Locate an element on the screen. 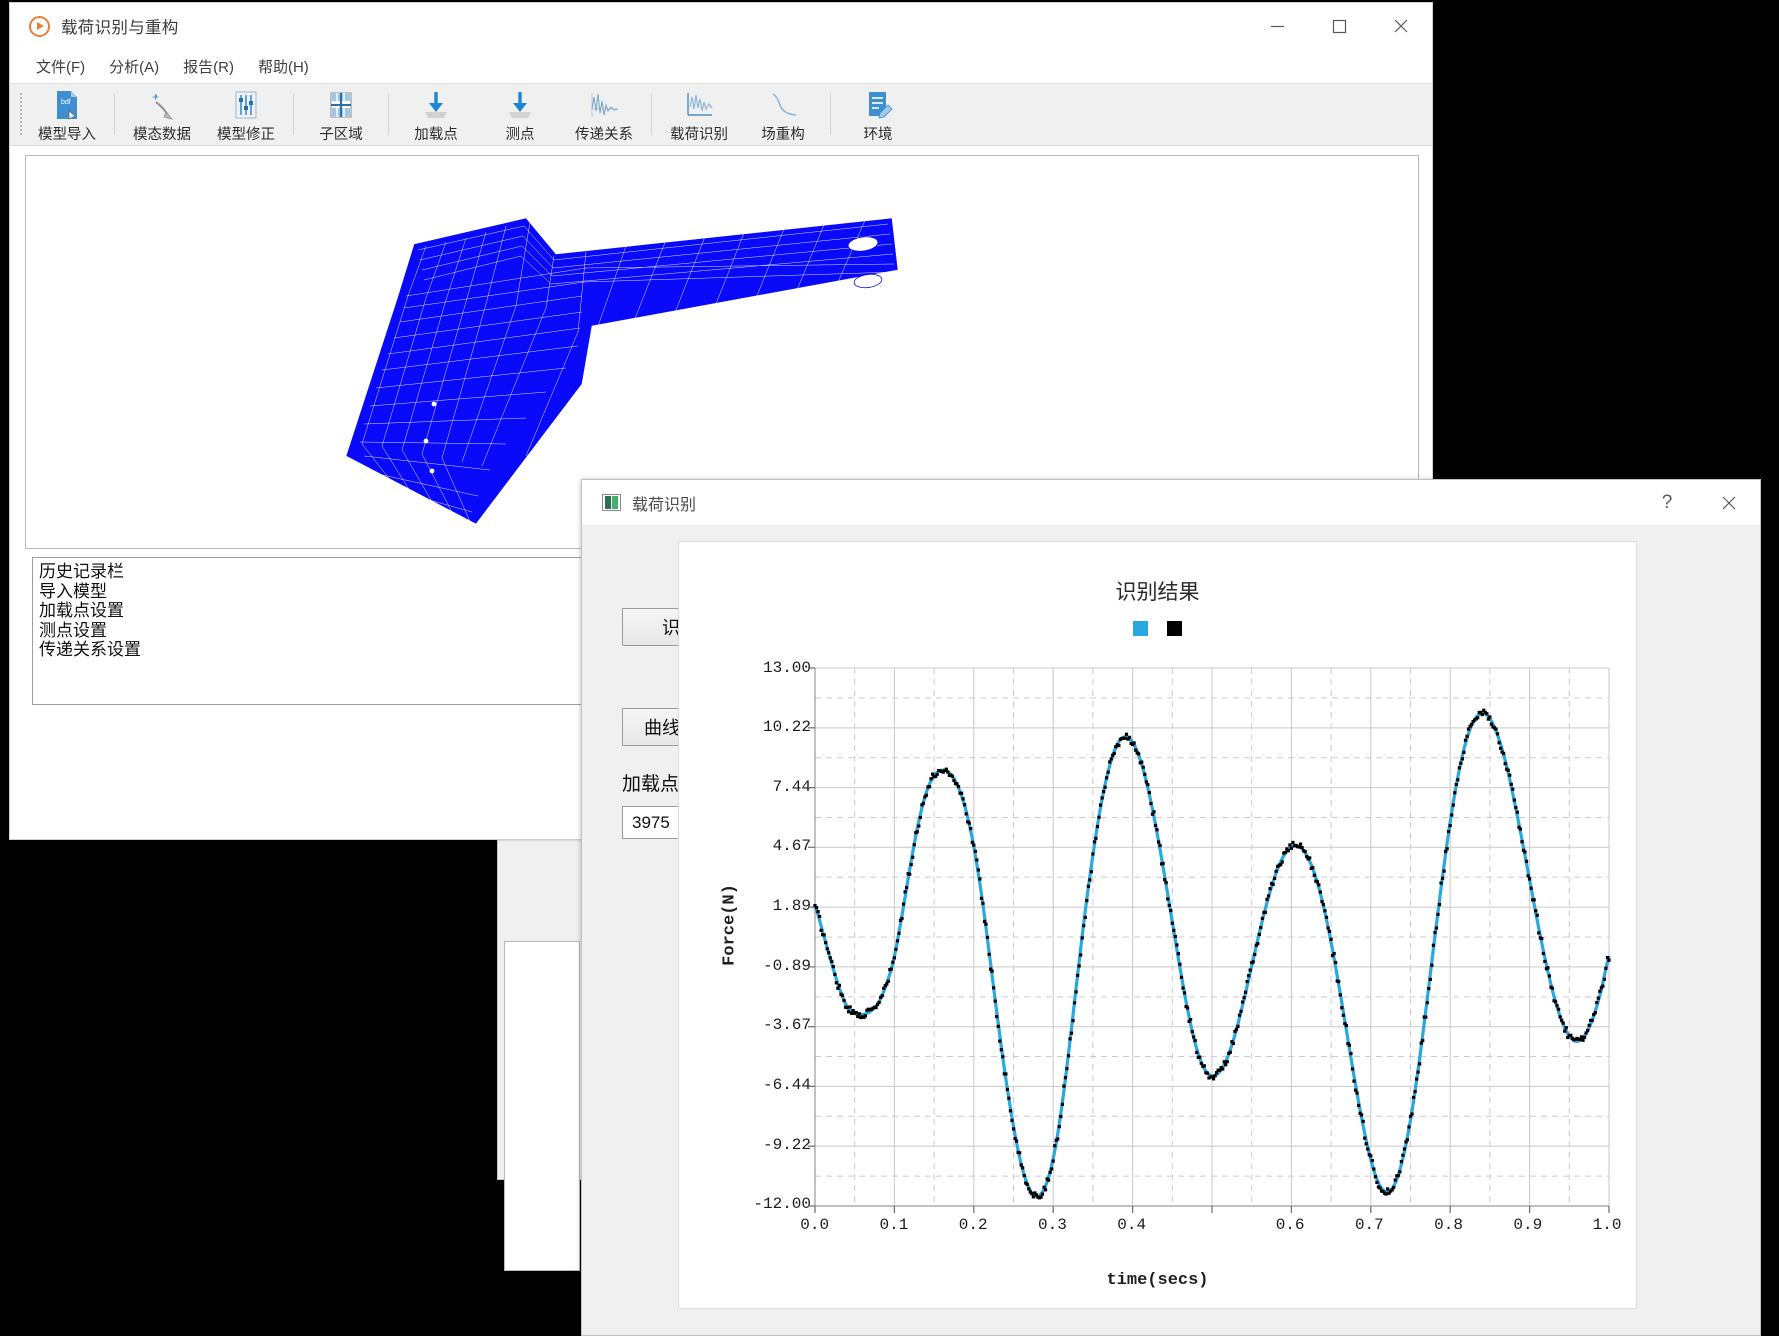 The height and width of the screenshot is (1336, 1779). toolbar-label: 测点 is located at coordinates (520, 135).